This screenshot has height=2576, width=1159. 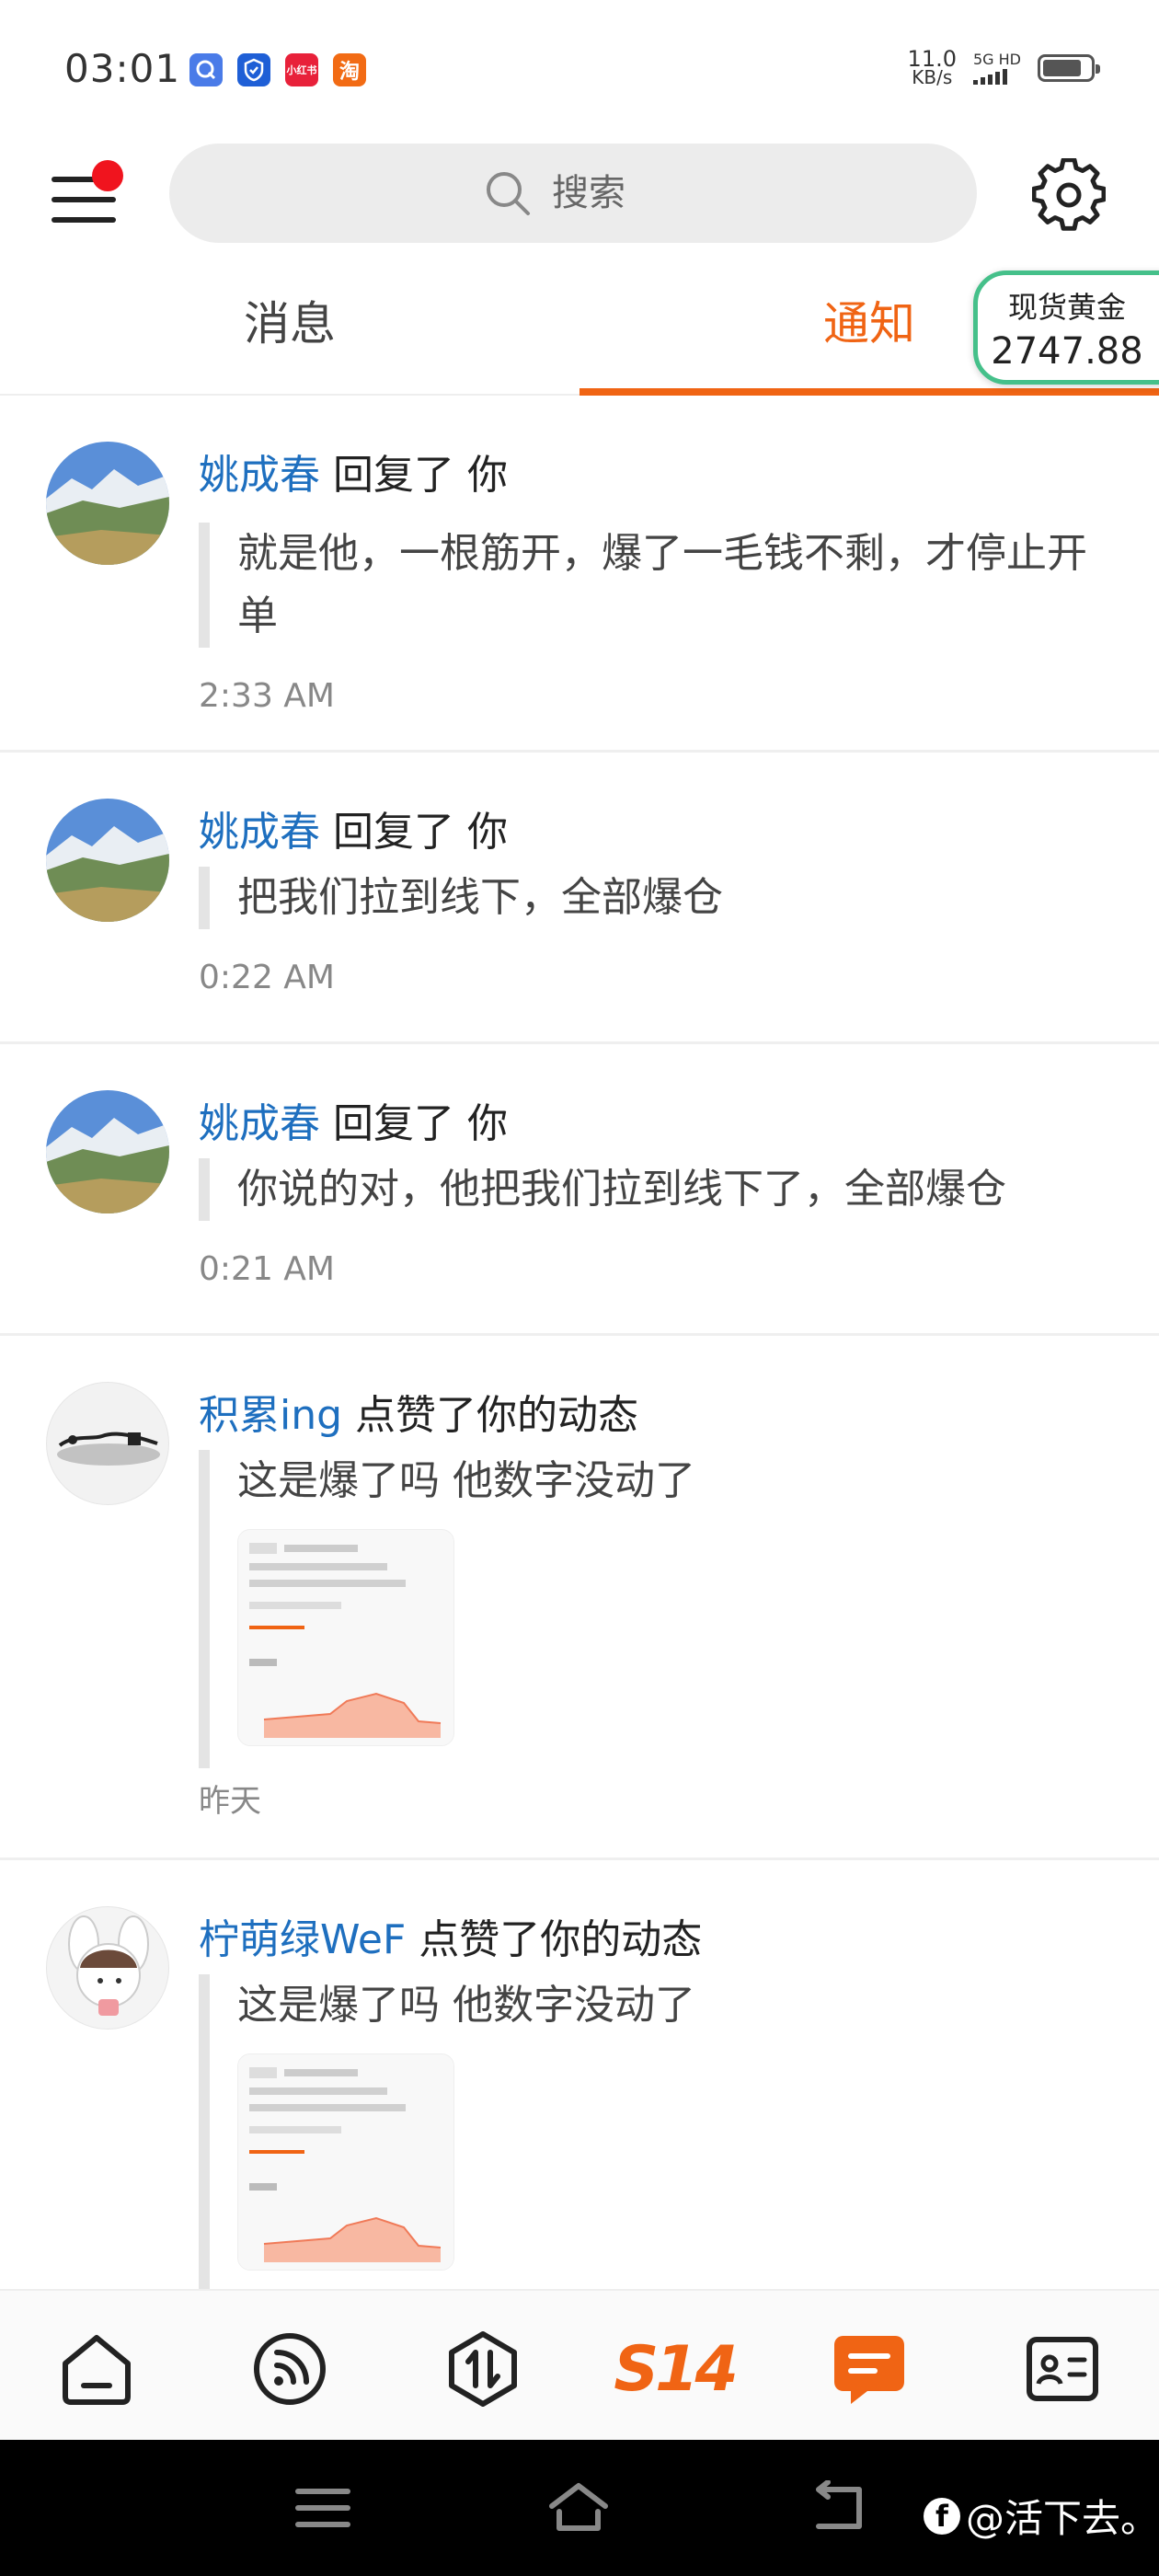 I want to click on feed-icon, so click(x=290, y=2369).